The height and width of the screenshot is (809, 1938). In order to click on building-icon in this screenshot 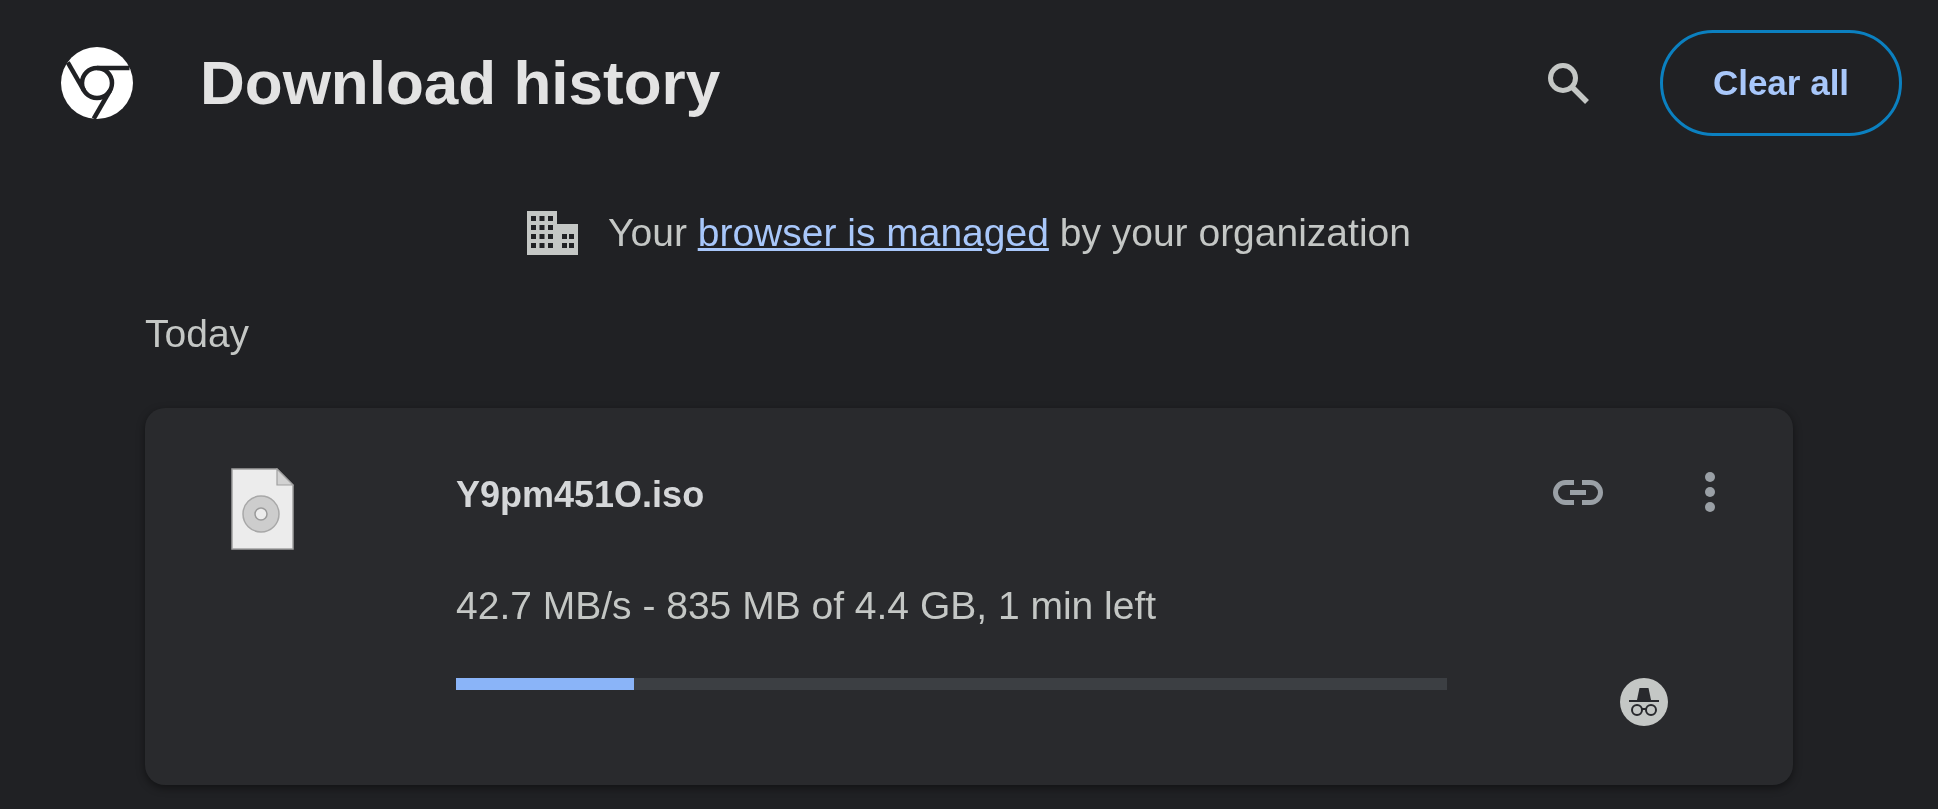, I will do `click(553, 233)`.